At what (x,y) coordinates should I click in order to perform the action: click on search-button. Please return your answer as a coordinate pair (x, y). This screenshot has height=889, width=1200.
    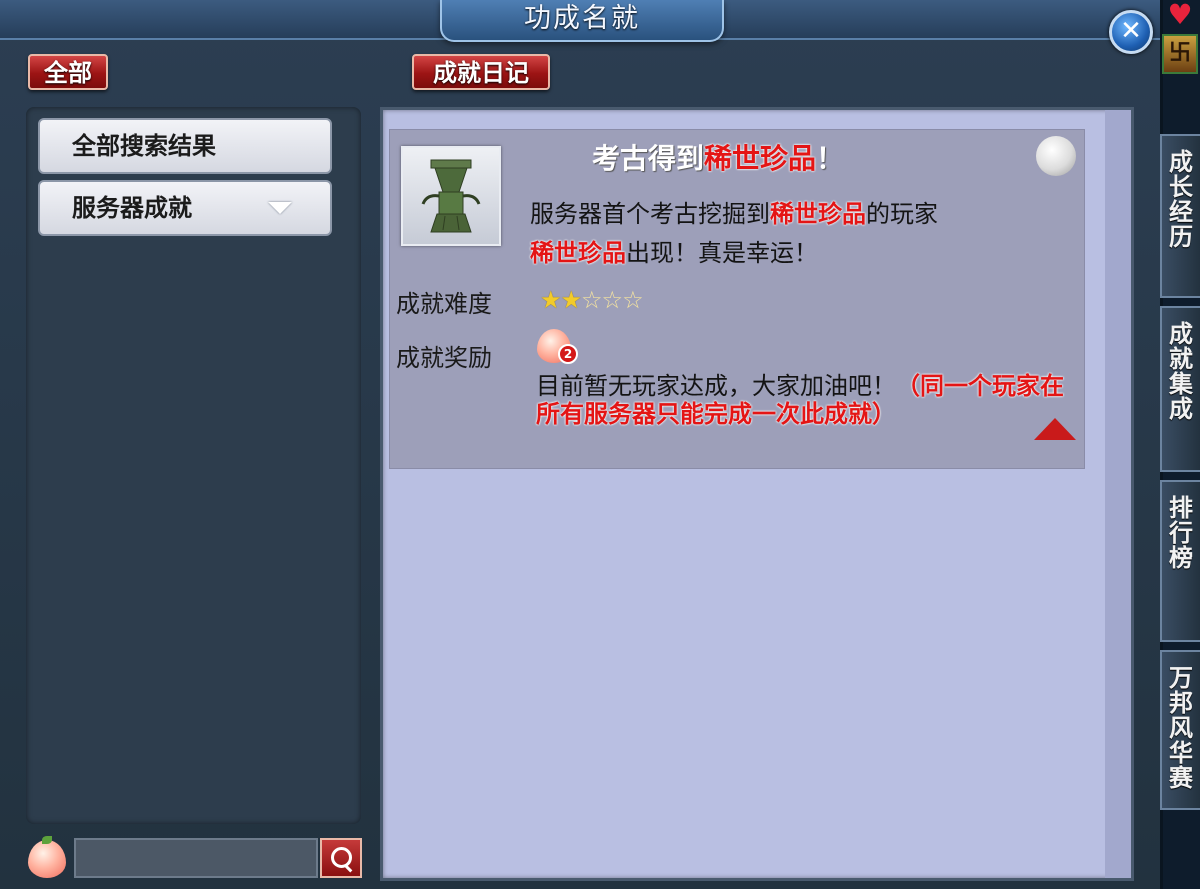
    Looking at the image, I should click on (341, 858).